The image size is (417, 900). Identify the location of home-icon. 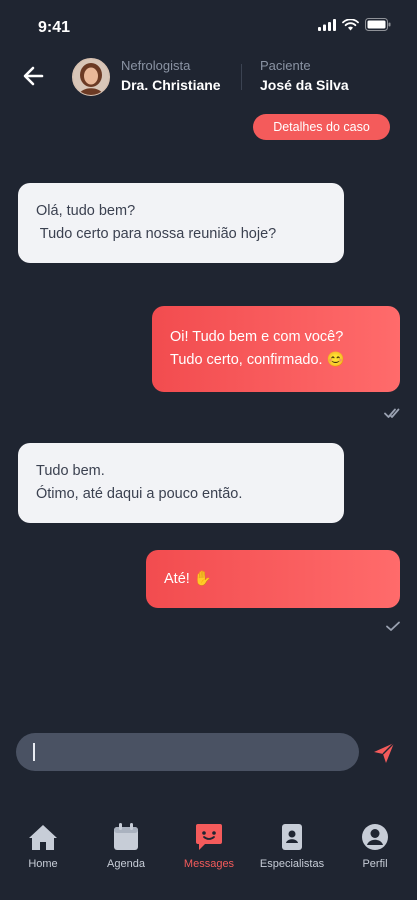
(43, 837).